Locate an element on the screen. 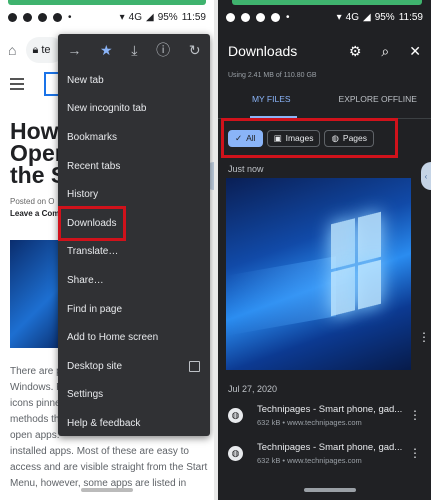 The width and height of the screenshot is (431, 500). chip-pages: ◍ Pages is located at coordinates (349, 138).